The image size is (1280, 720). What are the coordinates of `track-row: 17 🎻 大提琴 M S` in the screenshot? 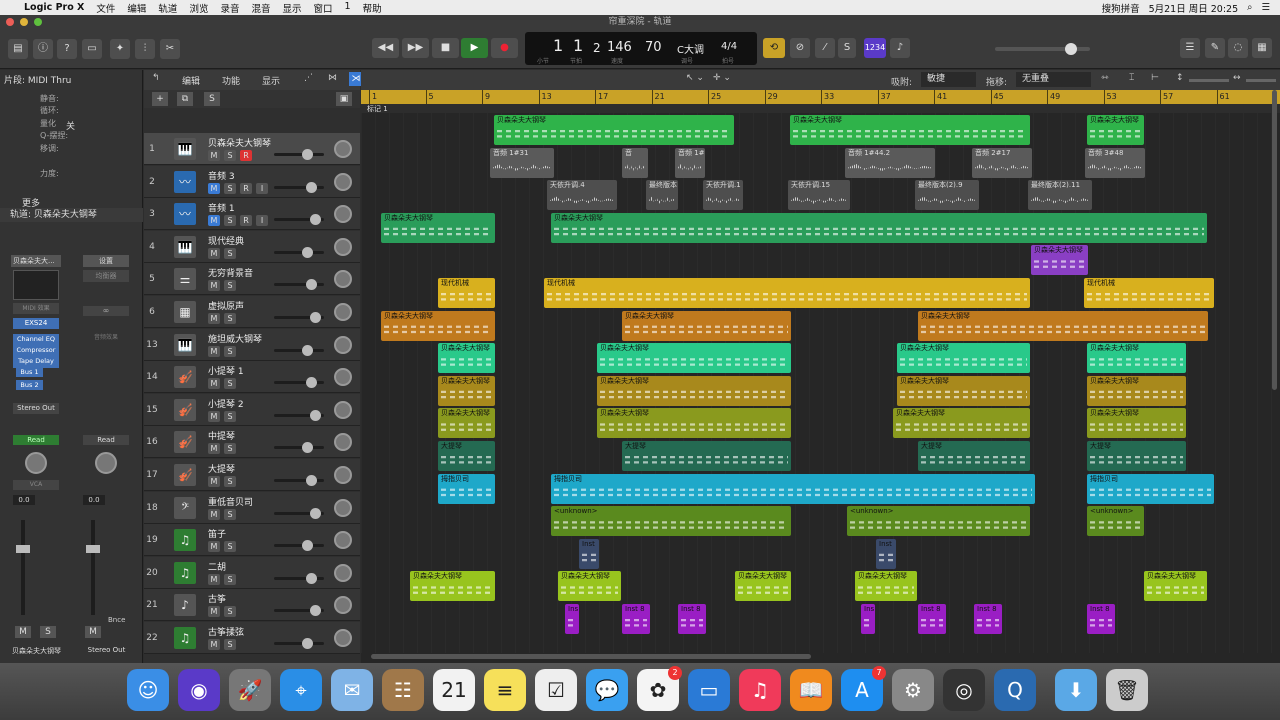 It's located at (252, 475).